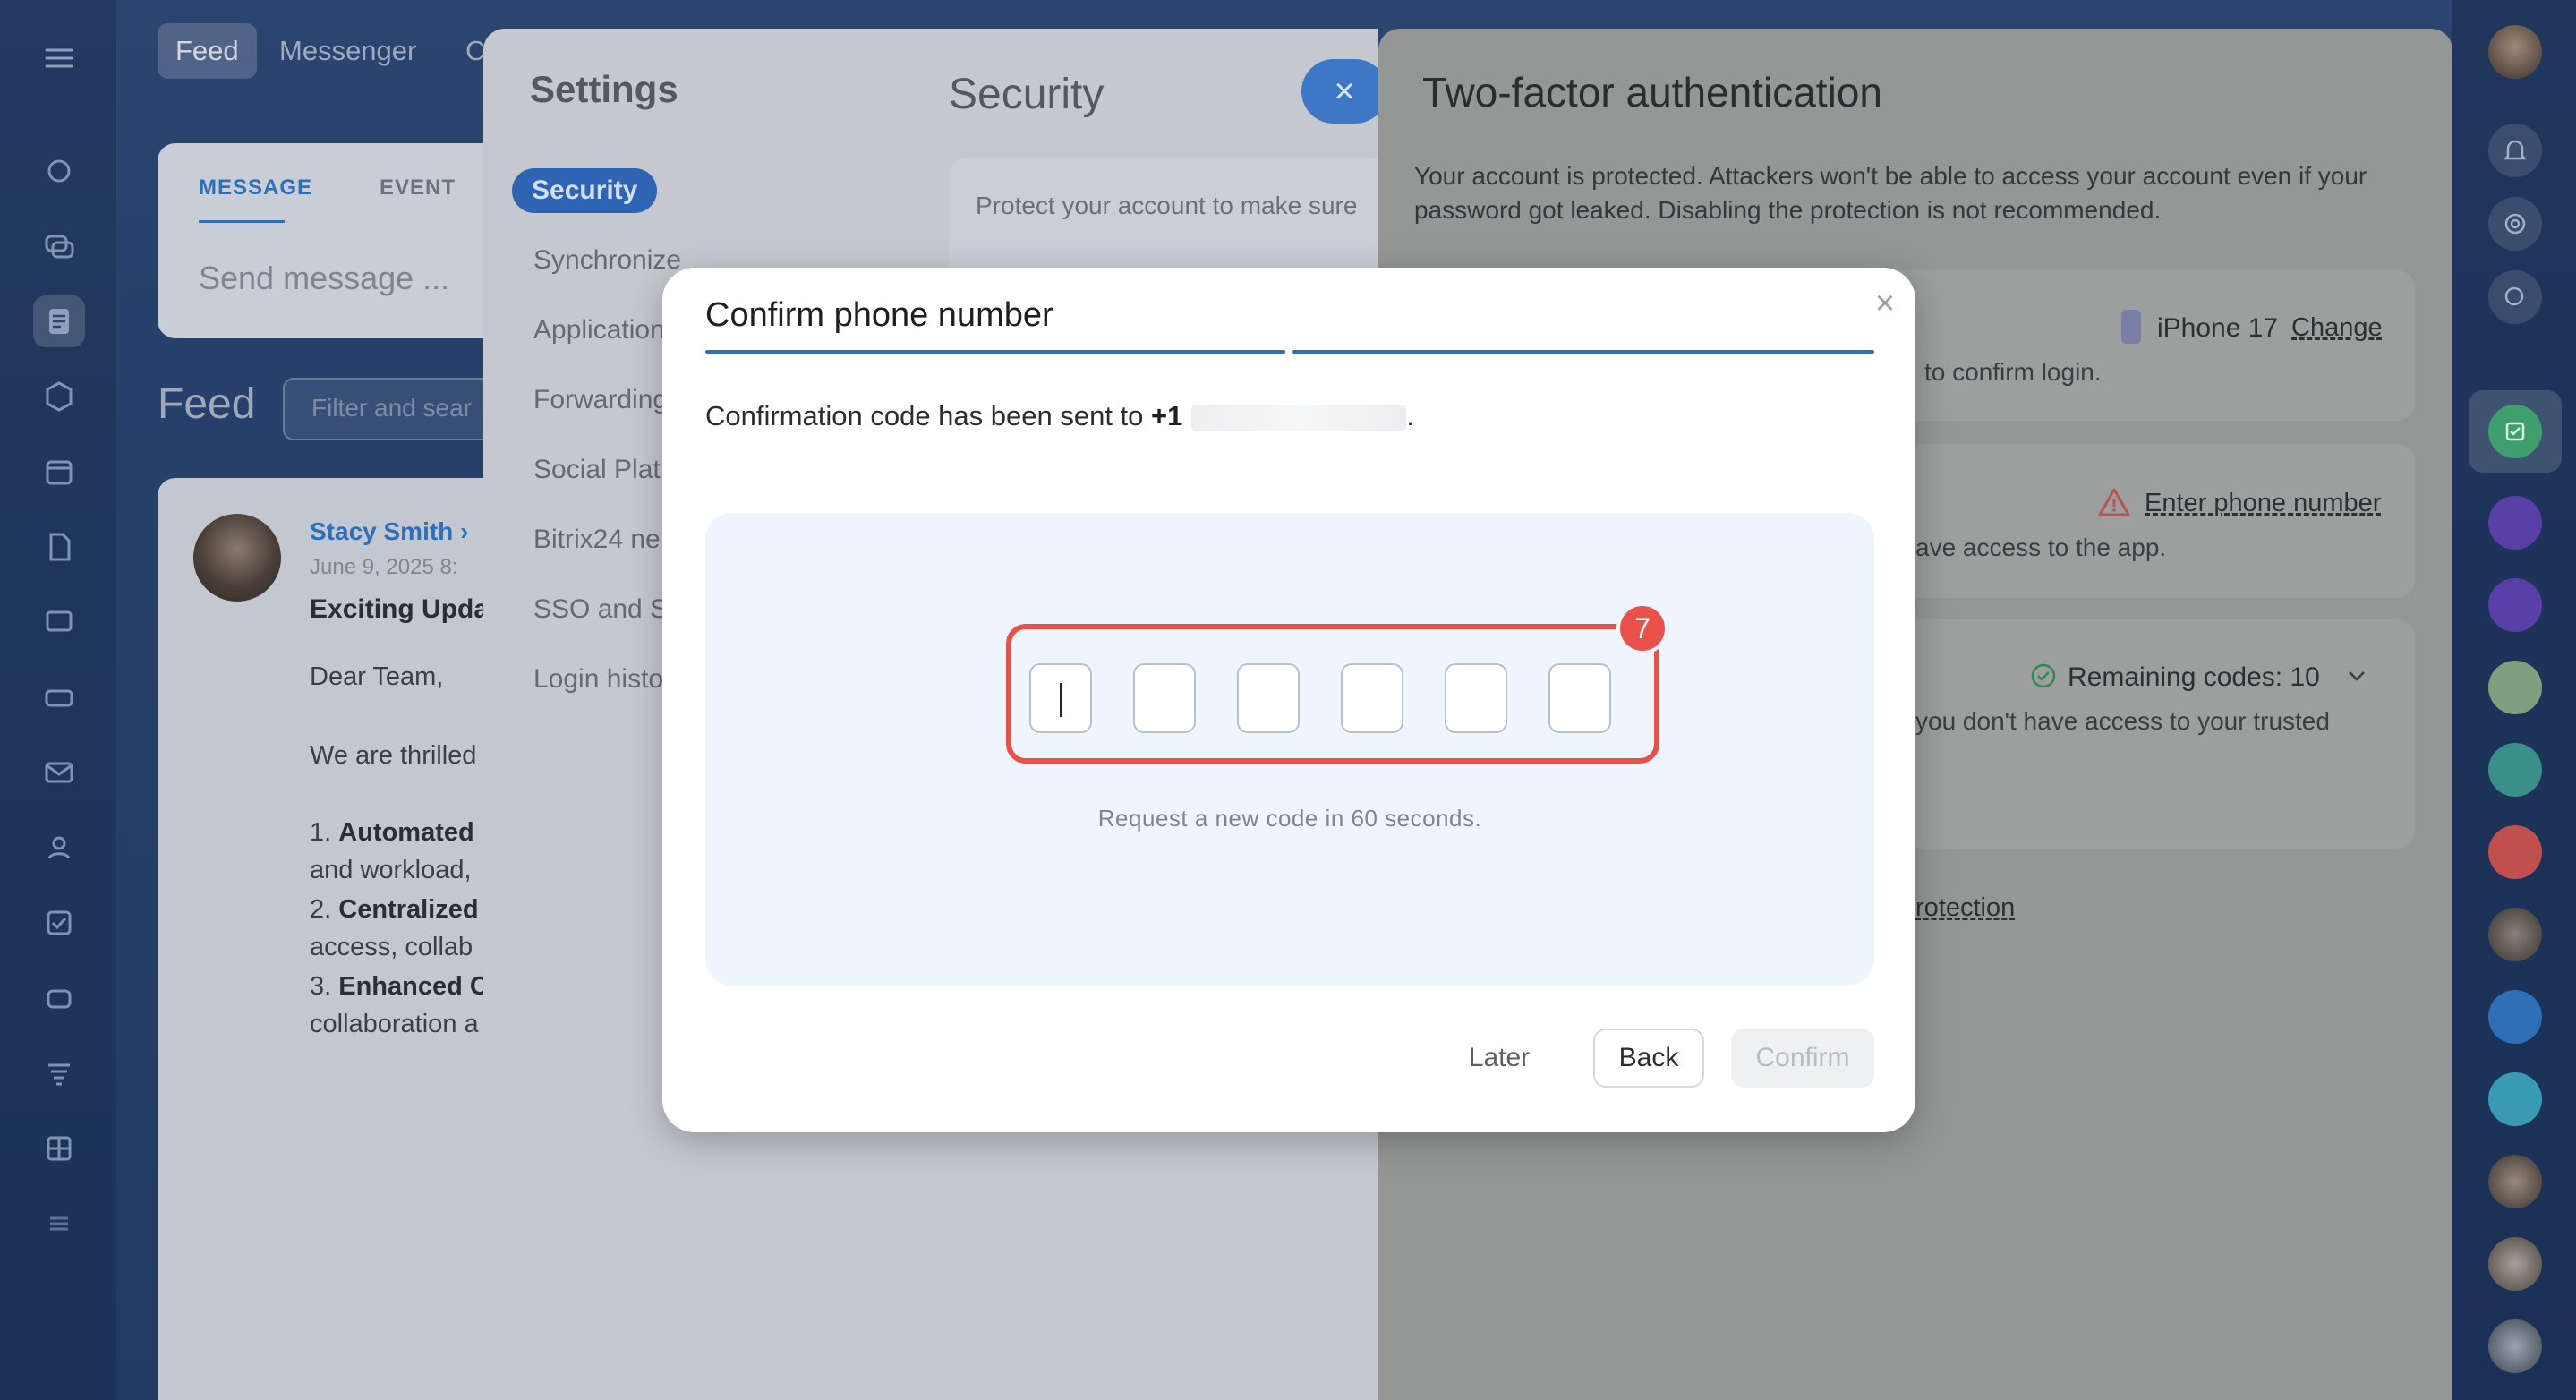  What do you see at coordinates (1802, 1058) in the screenshot?
I see `confirm-button: Confirm` at bounding box center [1802, 1058].